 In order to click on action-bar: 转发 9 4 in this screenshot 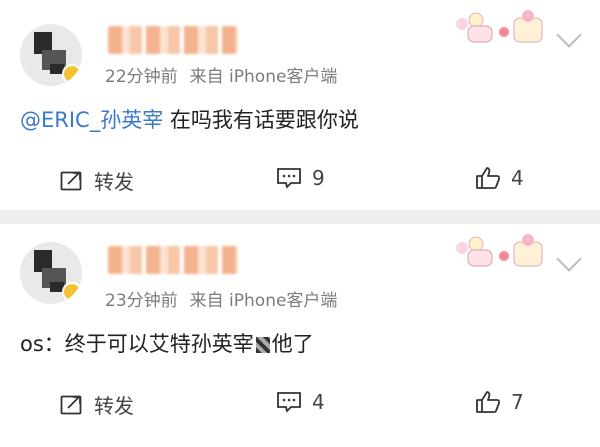, I will do `click(300, 181)`.